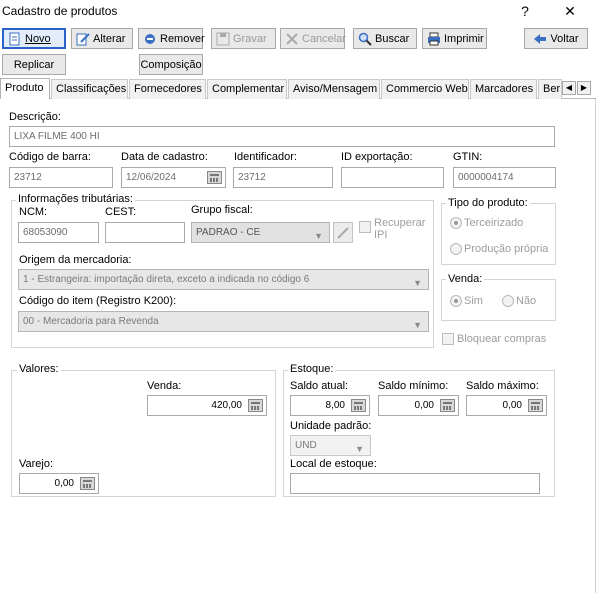  What do you see at coordinates (50, 157) in the screenshot?
I see `codigo-barra-label: Código de barra:` at bounding box center [50, 157].